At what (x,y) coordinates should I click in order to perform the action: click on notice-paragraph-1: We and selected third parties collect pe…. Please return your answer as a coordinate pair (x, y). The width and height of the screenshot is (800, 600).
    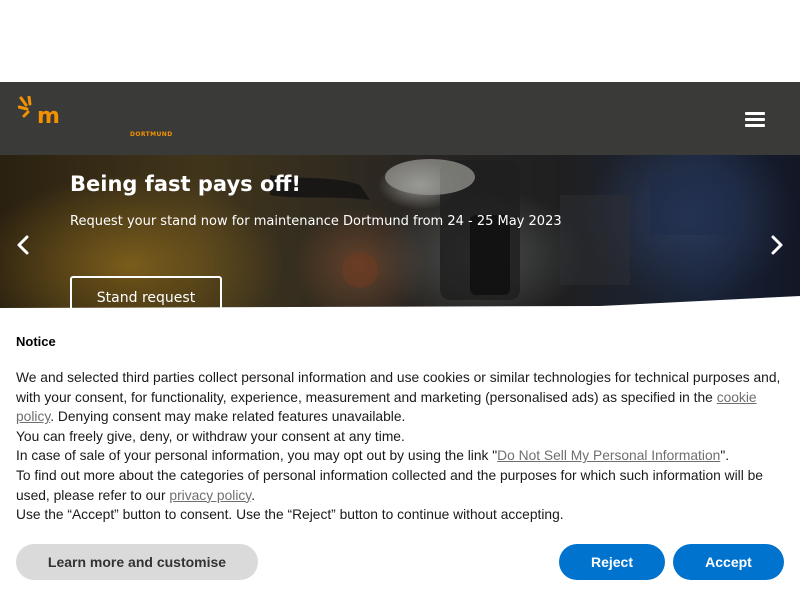
    Looking at the image, I should click on (398, 397).